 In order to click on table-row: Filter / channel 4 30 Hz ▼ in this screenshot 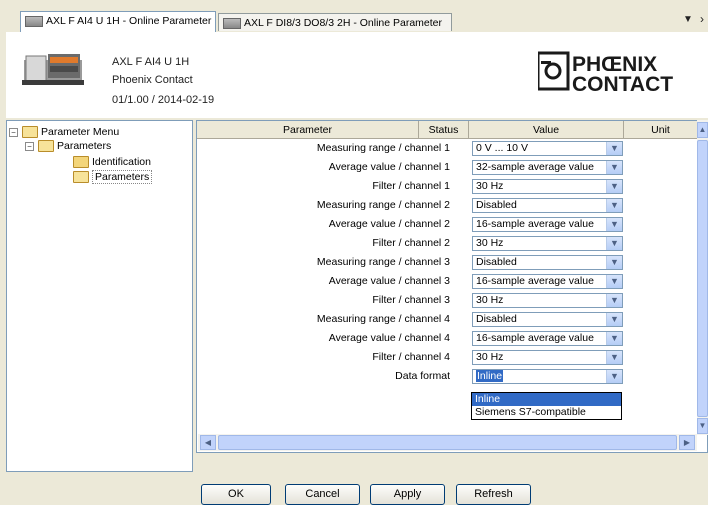, I will do `click(447, 357)`.